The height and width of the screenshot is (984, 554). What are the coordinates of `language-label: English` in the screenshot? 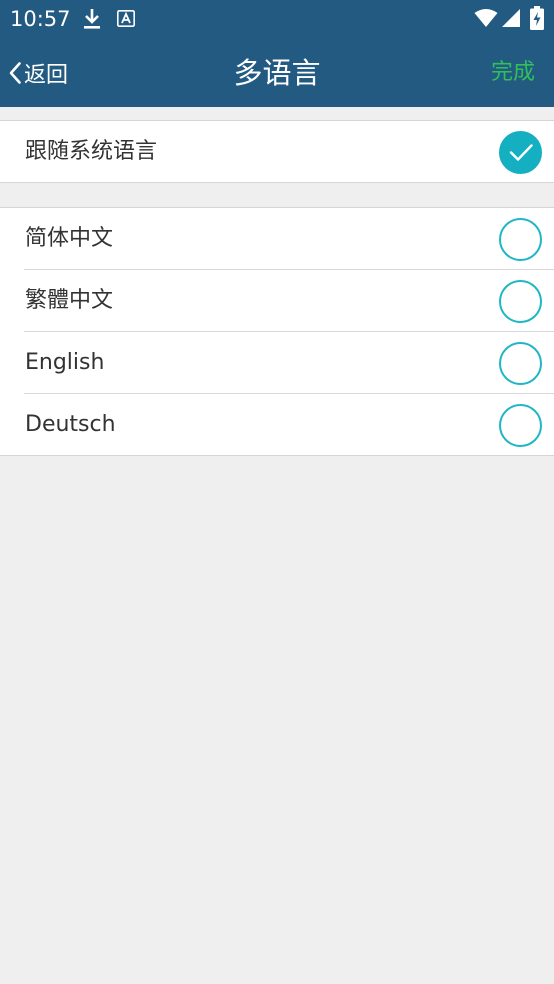 It's located at (65, 362).